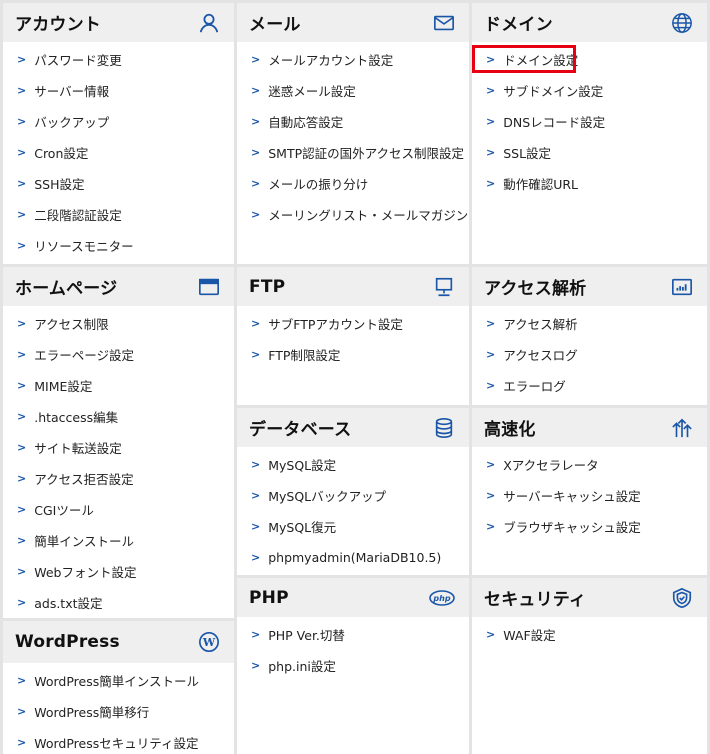  What do you see at coordinates (118, 416) in the screenshot?
I see `menu-item: > .htaccess編集` at bounding box center [118, 416].